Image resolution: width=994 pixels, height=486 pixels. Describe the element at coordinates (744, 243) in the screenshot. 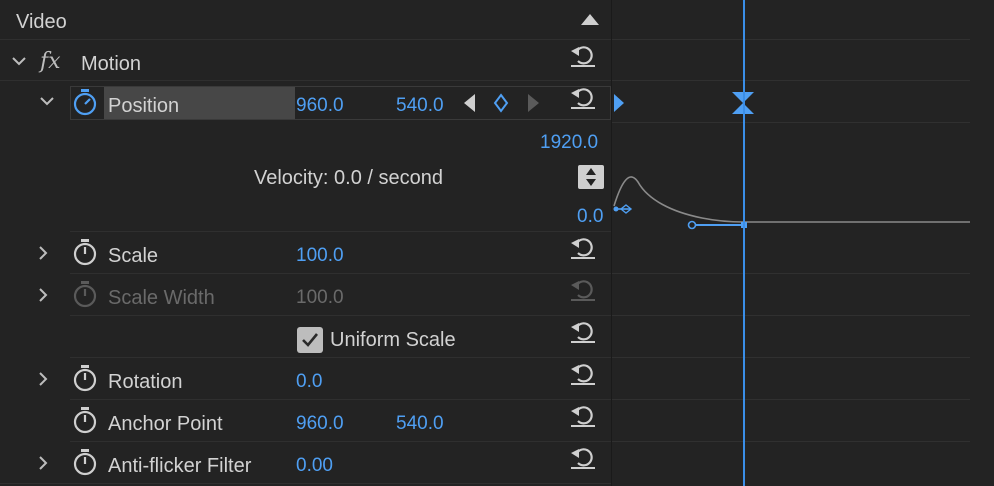

I see `playhead-line` at that location.